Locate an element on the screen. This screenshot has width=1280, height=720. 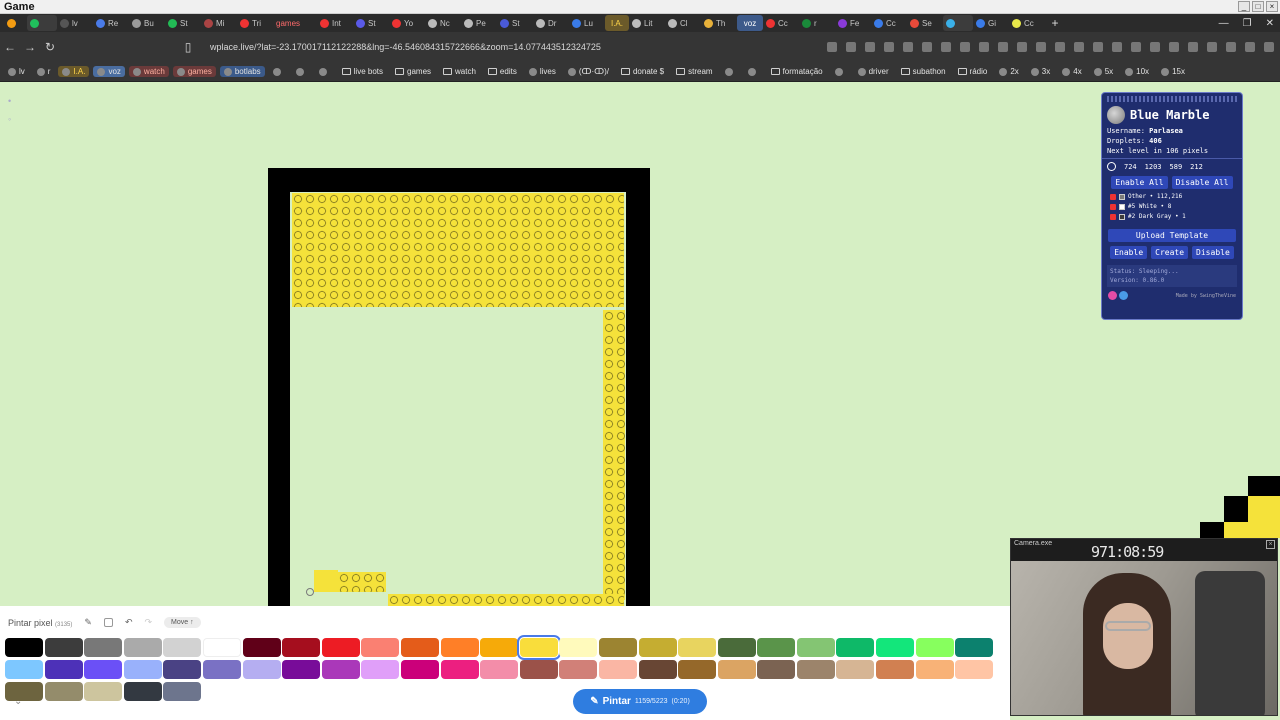
bookmark-item: stream is located at coordinates (694, 71).